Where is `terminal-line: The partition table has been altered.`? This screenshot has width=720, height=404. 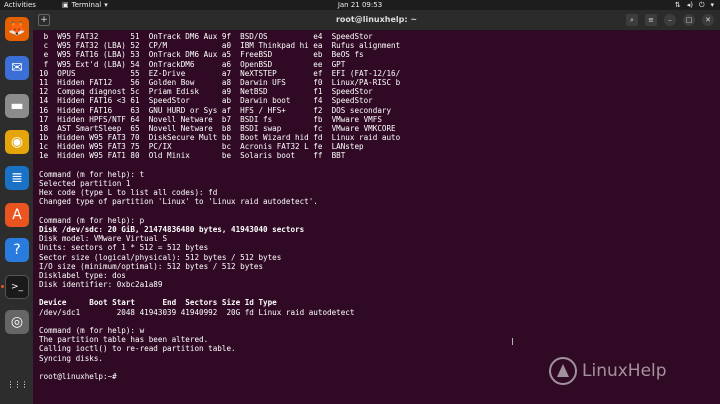
terminal-line: The partition table has been altered. is located at coordinates (124, 340).